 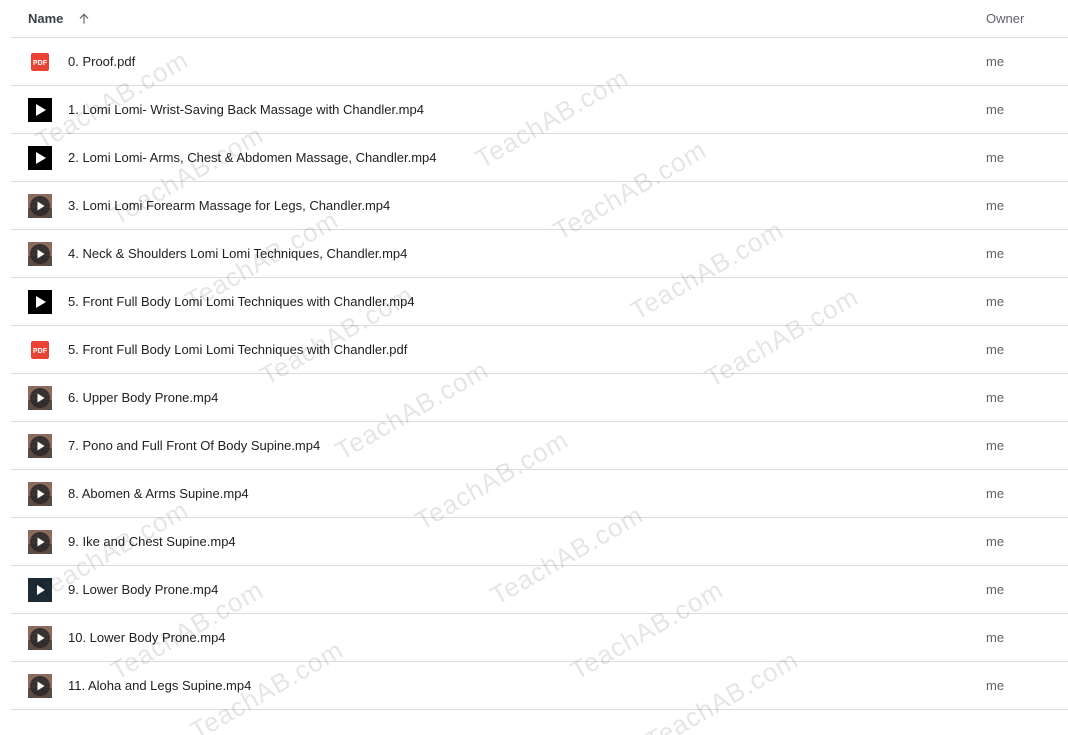 What do you see at coordinates (539, 686) in the screenshot?
I see `table-row: 11. Aloha and Legs Supine.mp4 me` at bounding box center [539, 686].